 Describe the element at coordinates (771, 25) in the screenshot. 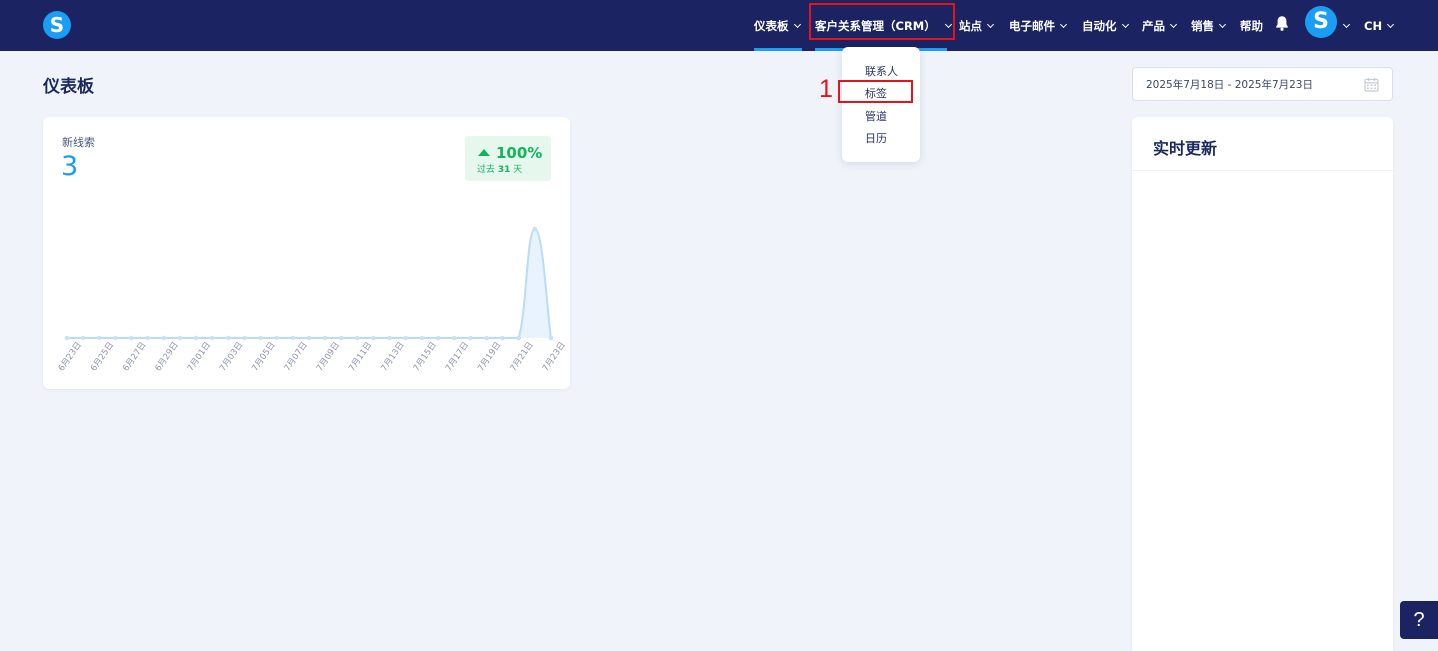

I see `nav-dashboard-label: 仪表板` at that location.